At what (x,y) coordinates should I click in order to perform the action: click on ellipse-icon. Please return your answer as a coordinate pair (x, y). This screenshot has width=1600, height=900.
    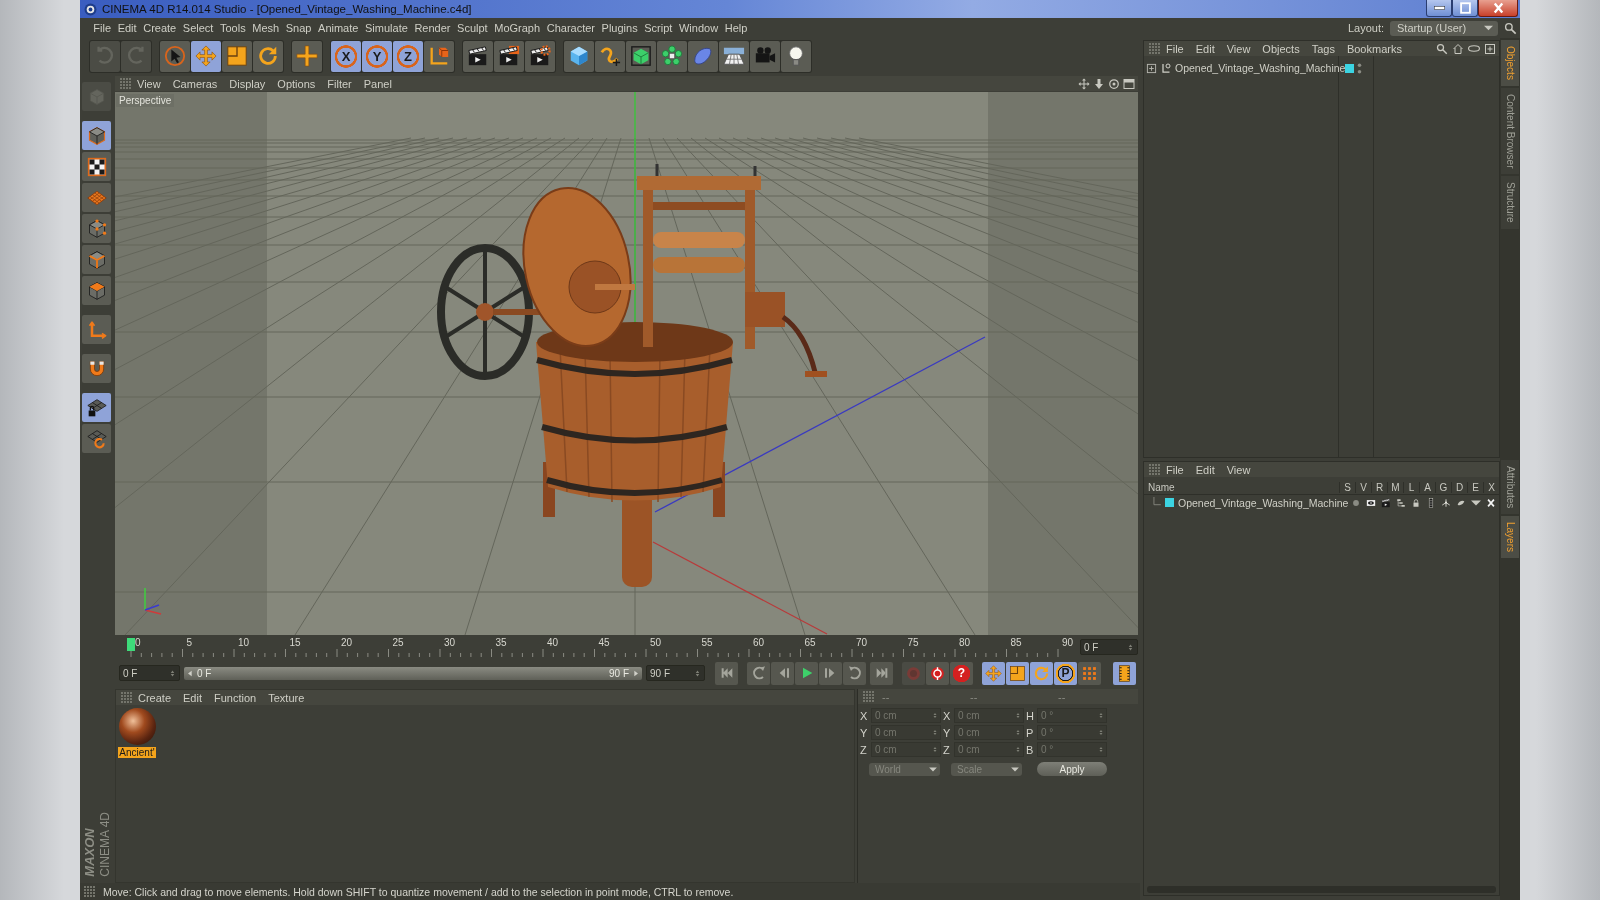
    Looking at the image, I should click on (1474, 48).